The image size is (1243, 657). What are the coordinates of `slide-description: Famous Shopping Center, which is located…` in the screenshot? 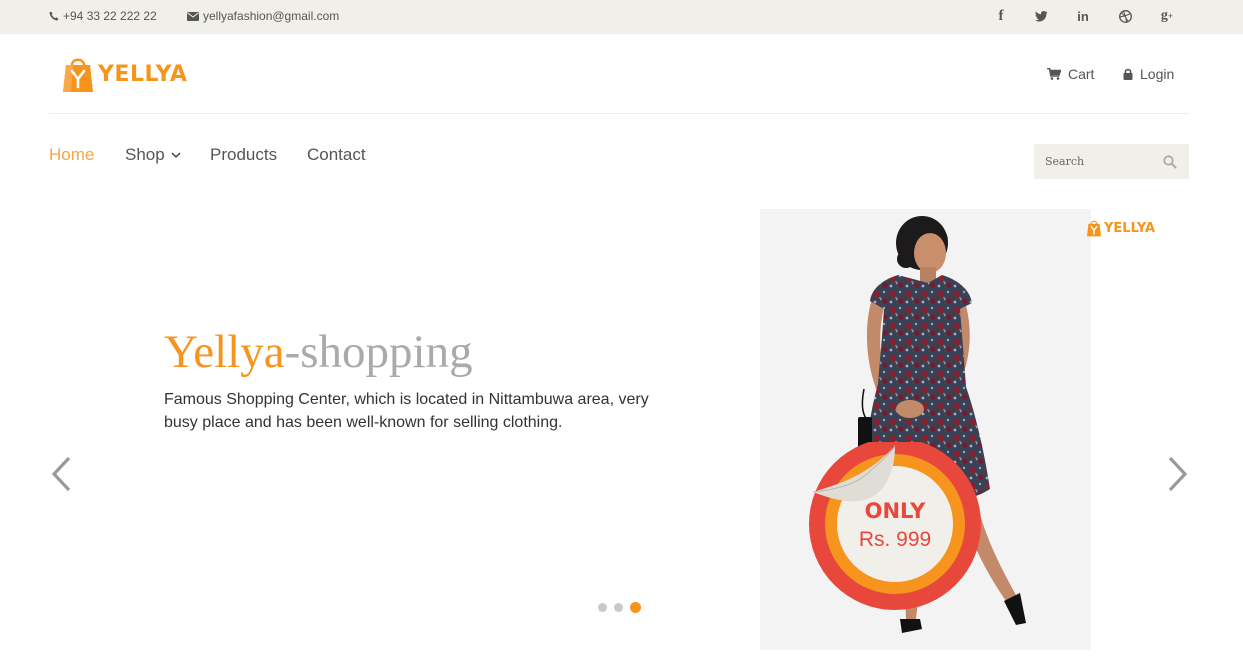 It's located at (406, 411).